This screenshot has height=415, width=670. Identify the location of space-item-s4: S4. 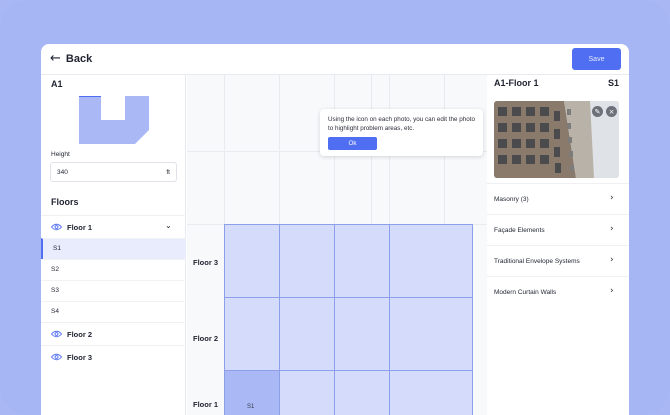
(113, 311).